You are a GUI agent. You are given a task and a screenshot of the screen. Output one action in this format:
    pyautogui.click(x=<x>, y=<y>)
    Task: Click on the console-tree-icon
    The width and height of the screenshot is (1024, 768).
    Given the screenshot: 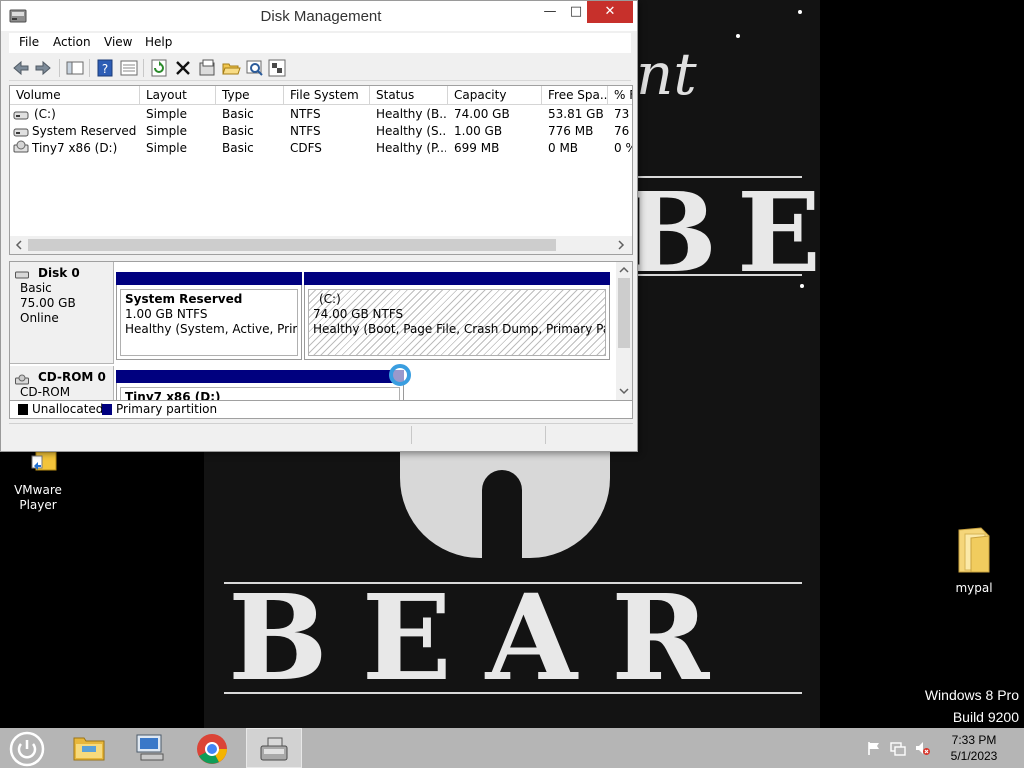 What is the action you would take?
    pyautogui.click(x=75, y=68)
    